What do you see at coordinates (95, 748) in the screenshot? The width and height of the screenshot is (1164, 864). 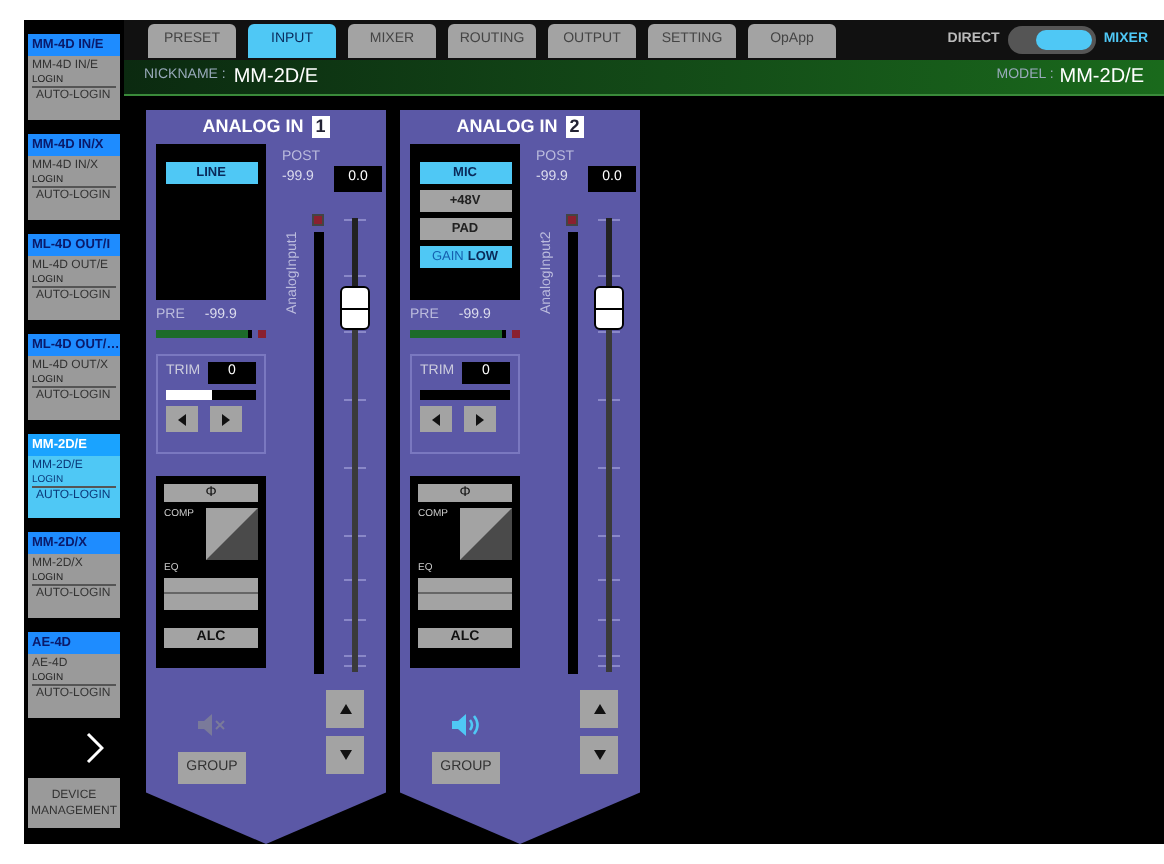 I see `chevron-right-icon` at bounding box center [95, 748].